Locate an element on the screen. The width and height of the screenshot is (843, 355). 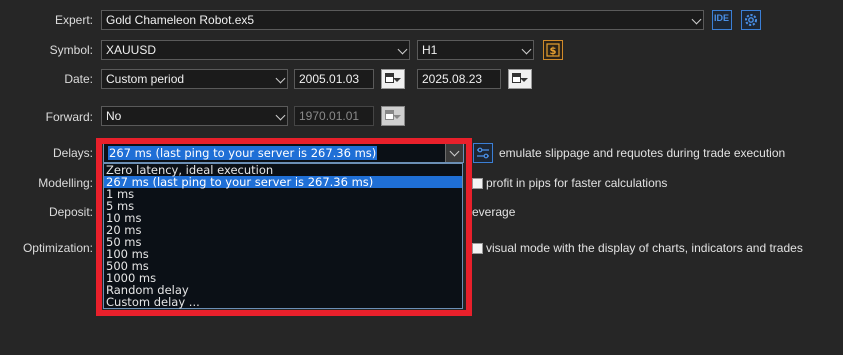
symbol-value: XAUUSD is located at coordinates (131, 50).